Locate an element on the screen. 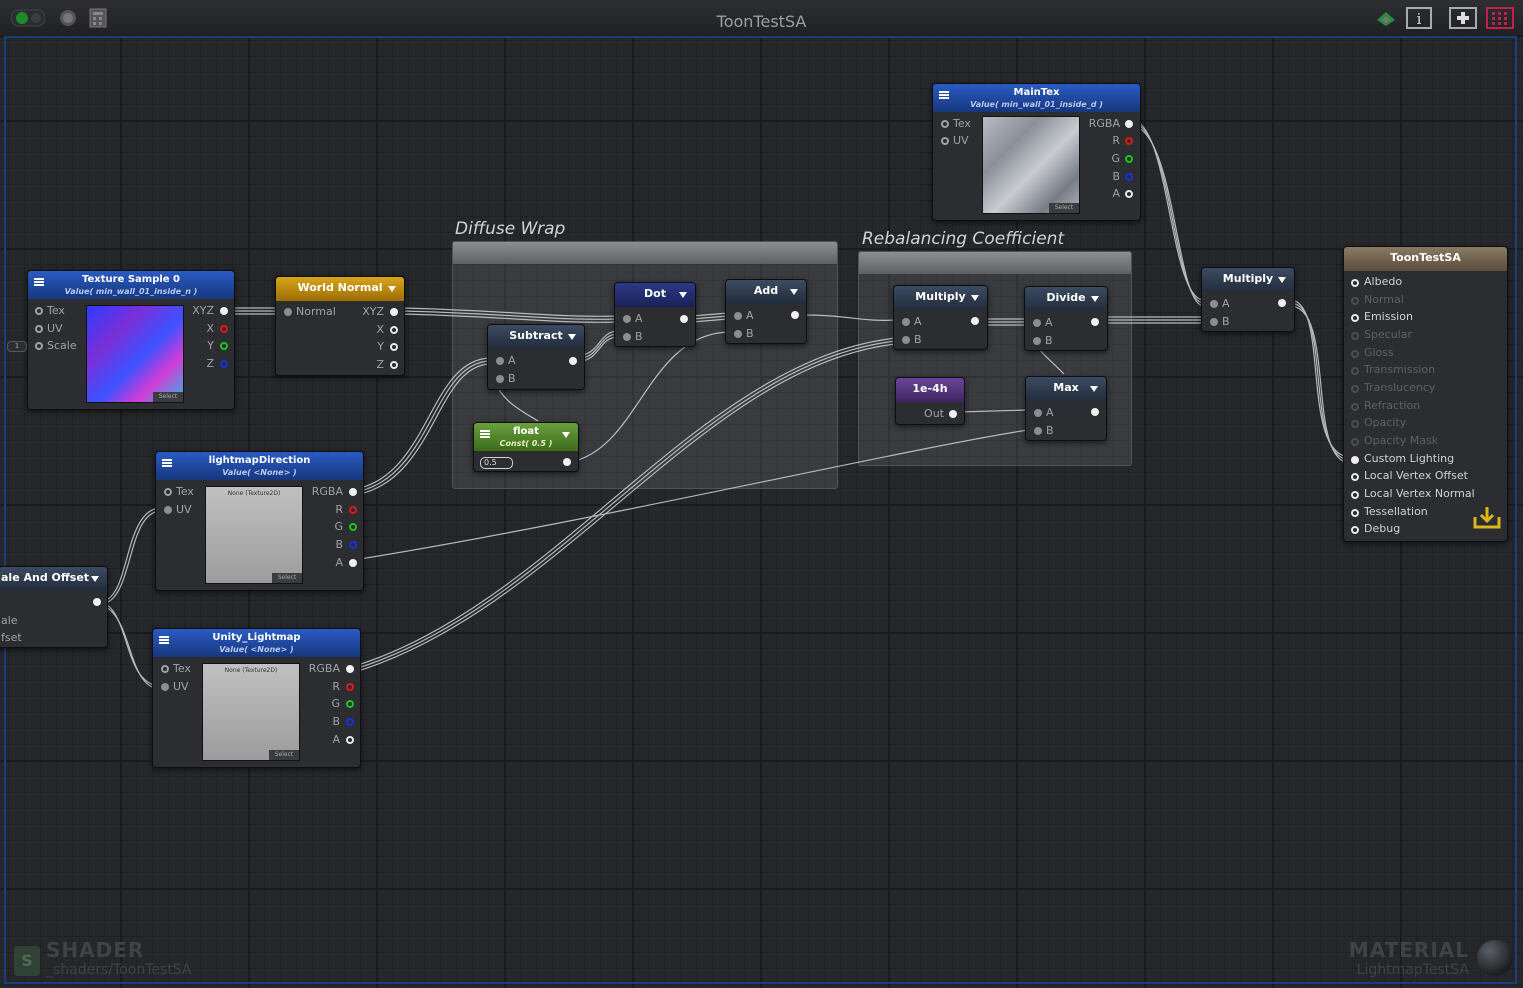  node-header: Unity_Lightmap Value( <None> ) is located at coordinates (256, 643).